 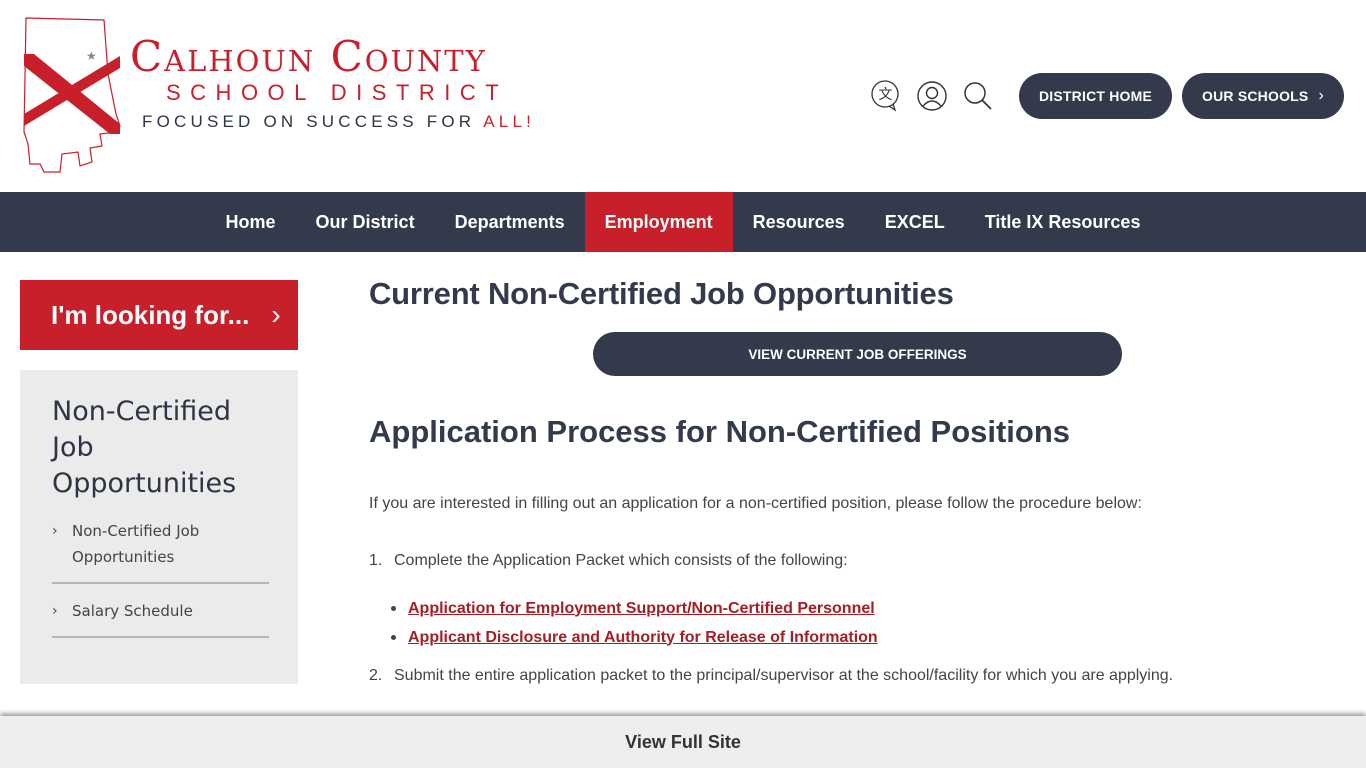 I want to click on translate-icon: 文, so click(x=886, y=96).